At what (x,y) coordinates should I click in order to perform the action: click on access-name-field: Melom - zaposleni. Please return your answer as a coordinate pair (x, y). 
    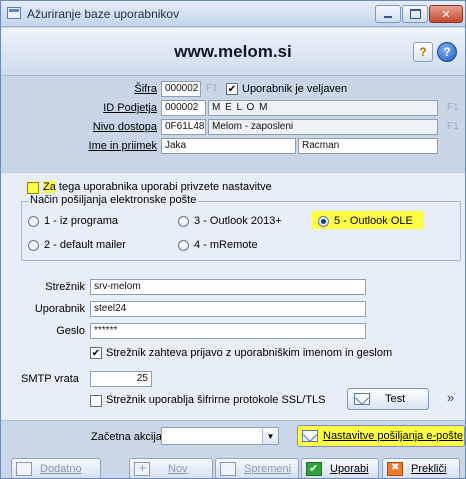
    Looking at the image, I should click on (323, 127).